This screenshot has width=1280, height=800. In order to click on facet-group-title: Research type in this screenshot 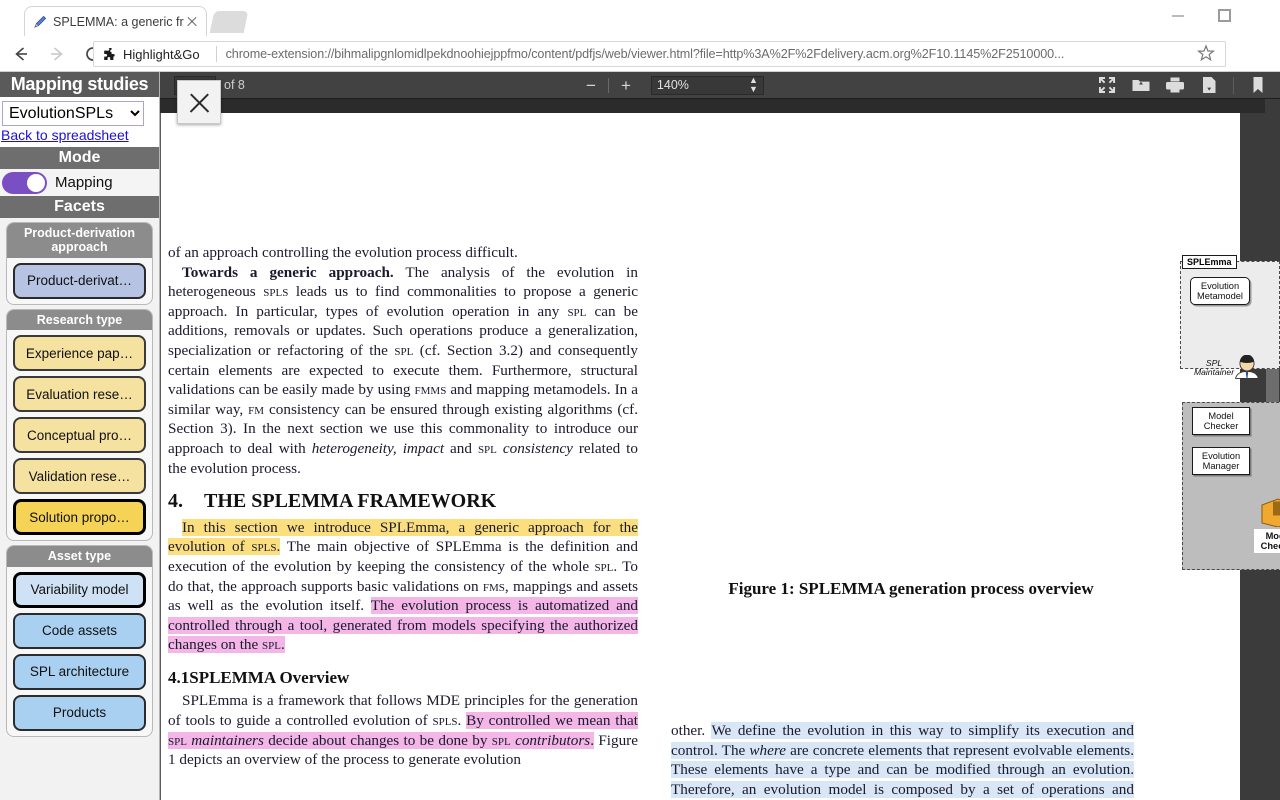, I will do `click(79, 320)`.